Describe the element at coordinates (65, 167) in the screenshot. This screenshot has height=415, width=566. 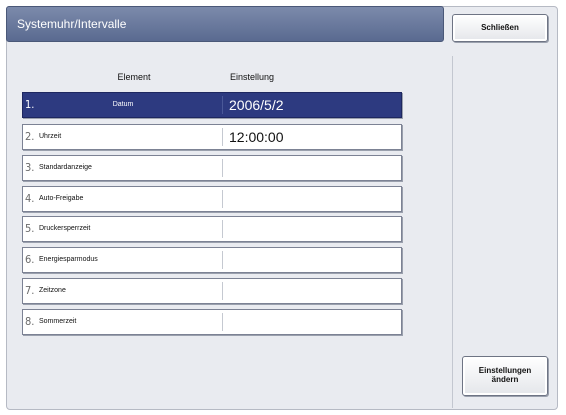
I see `row-label: Standardanzeige` at that location.